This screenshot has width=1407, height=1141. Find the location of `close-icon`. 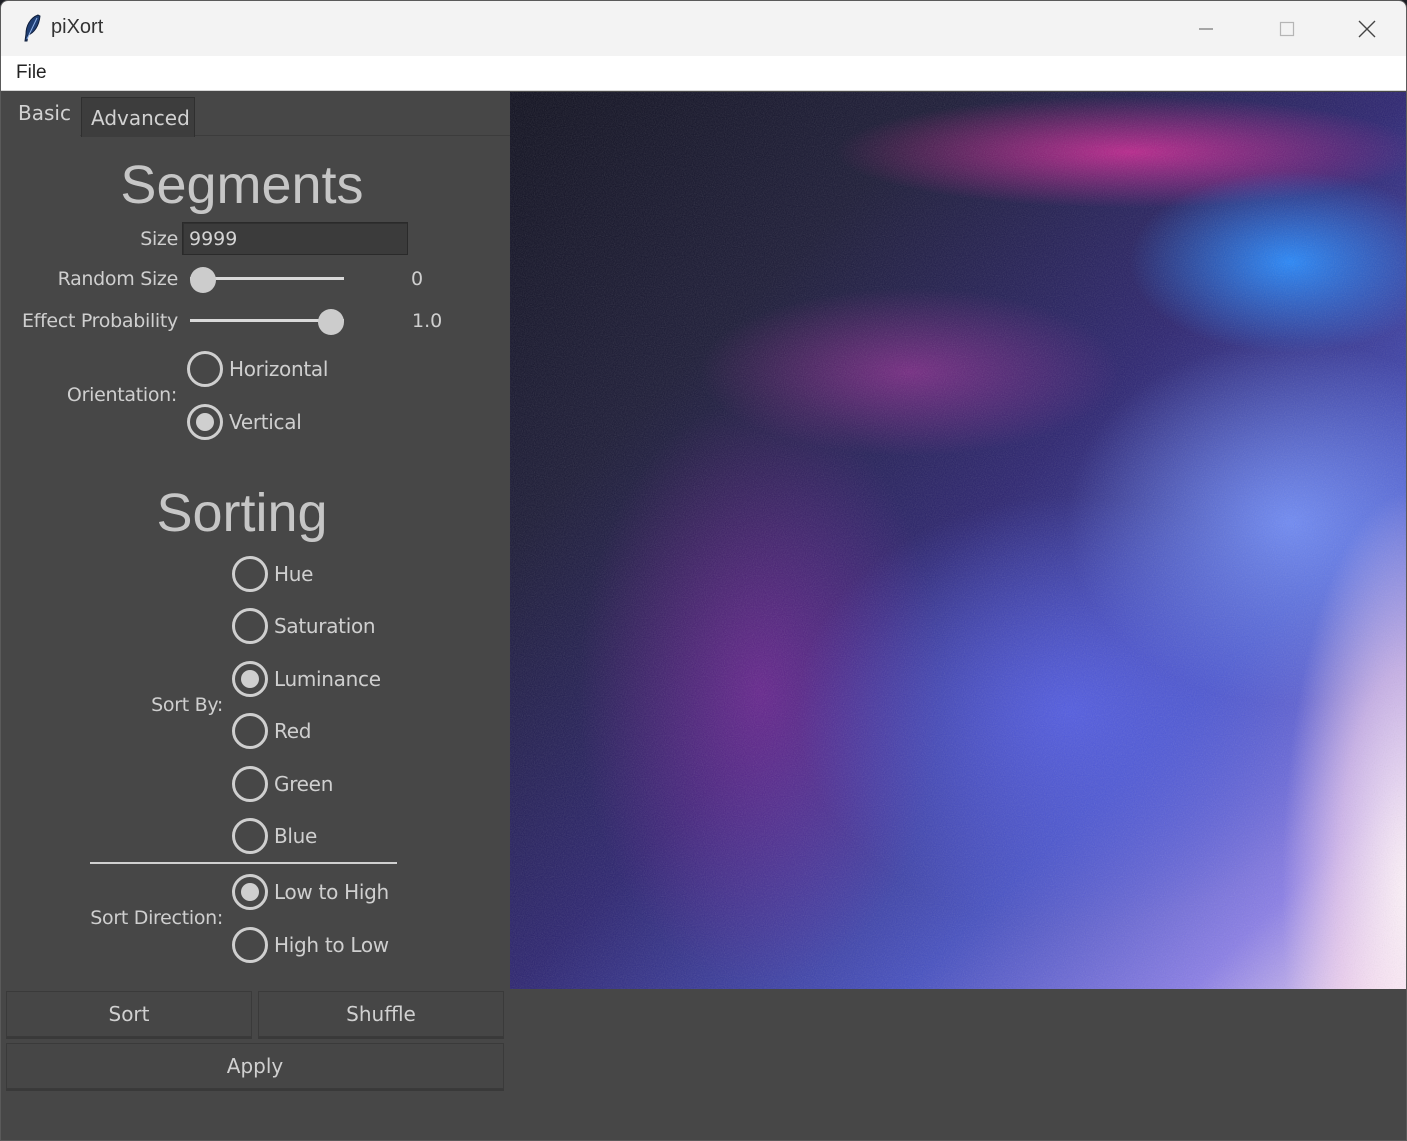

close-icon is located at coordinates (1367, 28).